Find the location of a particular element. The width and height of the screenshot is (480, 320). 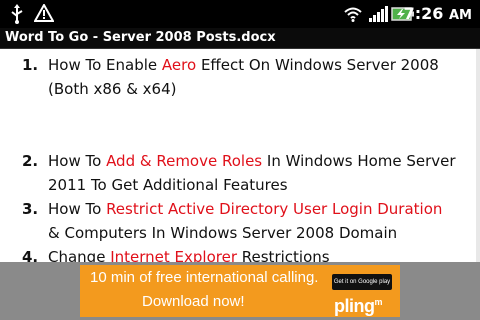

highlighted-text: Internet Explorer is located at coordinates (173, 255).